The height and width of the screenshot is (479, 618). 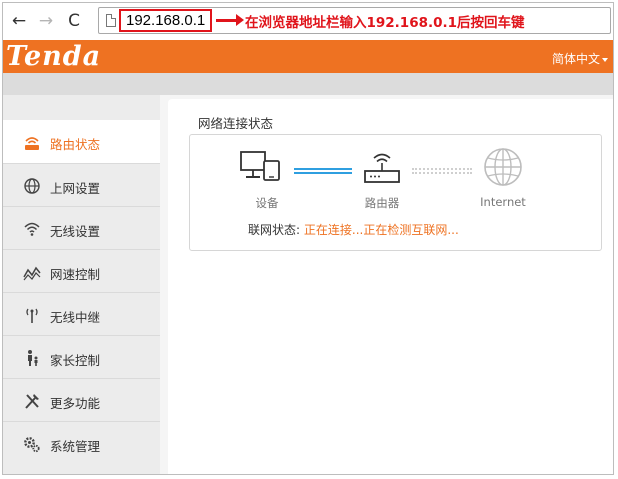 What do you see at coordinates (75, 403) in the screenshot?
I see `sidebar-item-label: 更多功能` at bounding box center [75, 403].